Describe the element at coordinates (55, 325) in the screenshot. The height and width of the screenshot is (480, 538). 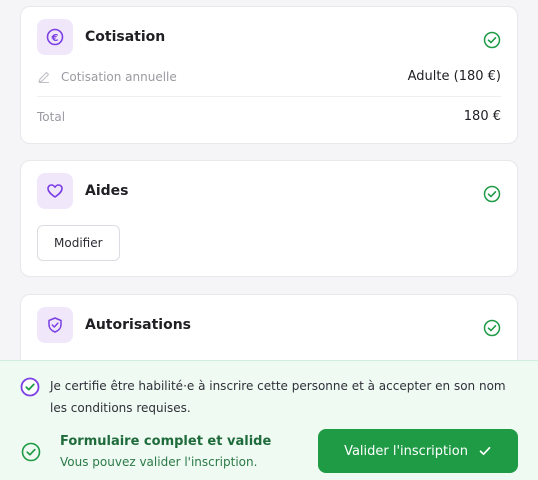
I see `shield-check-icon` at that location.